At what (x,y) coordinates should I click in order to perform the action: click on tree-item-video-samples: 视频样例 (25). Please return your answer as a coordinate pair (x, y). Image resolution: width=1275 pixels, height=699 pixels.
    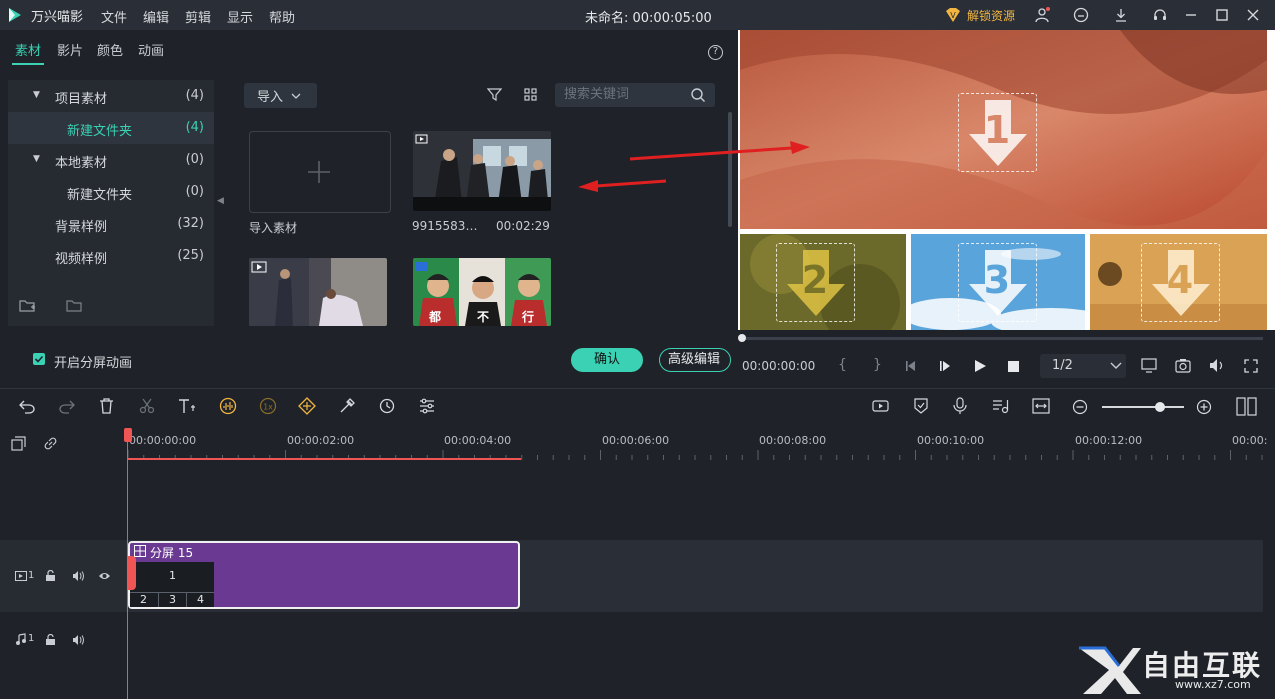
    Looking at the image, I should click on (111, 256).